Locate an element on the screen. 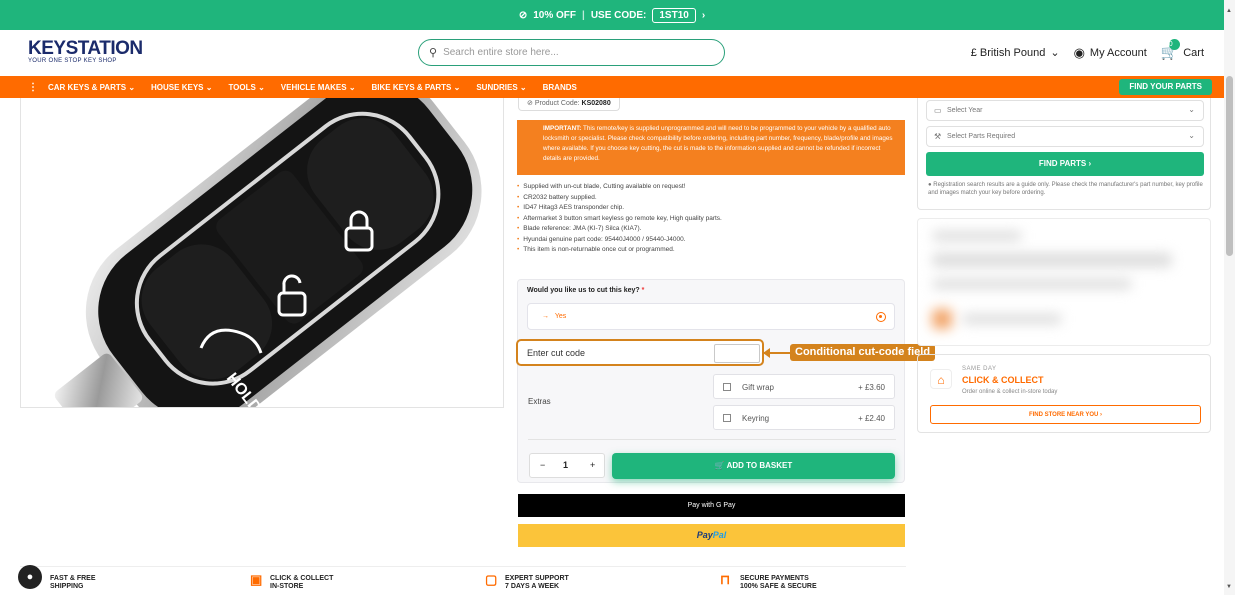 Image resolution: width=1235 pixels, height=595 pixels. select-parts-label: Select Parts Required is located at coordinates (981, 136).